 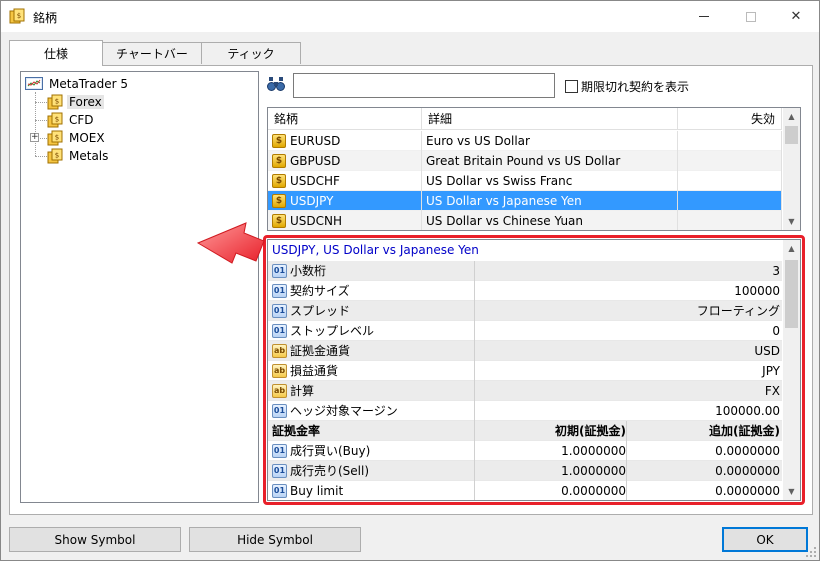 What do you see at coordinates (571, 86) in the screenshot?
I see `show-expired-checkbox` at bounding box center [571, 86].